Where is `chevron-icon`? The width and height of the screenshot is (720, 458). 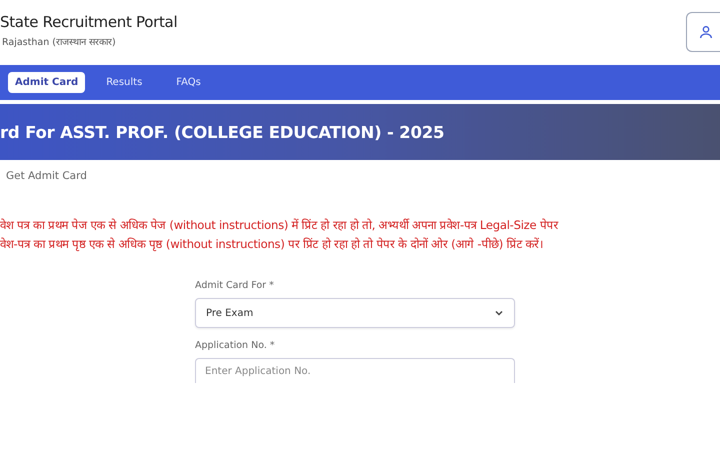
chevron-icon is located at coordinates (499, 313).